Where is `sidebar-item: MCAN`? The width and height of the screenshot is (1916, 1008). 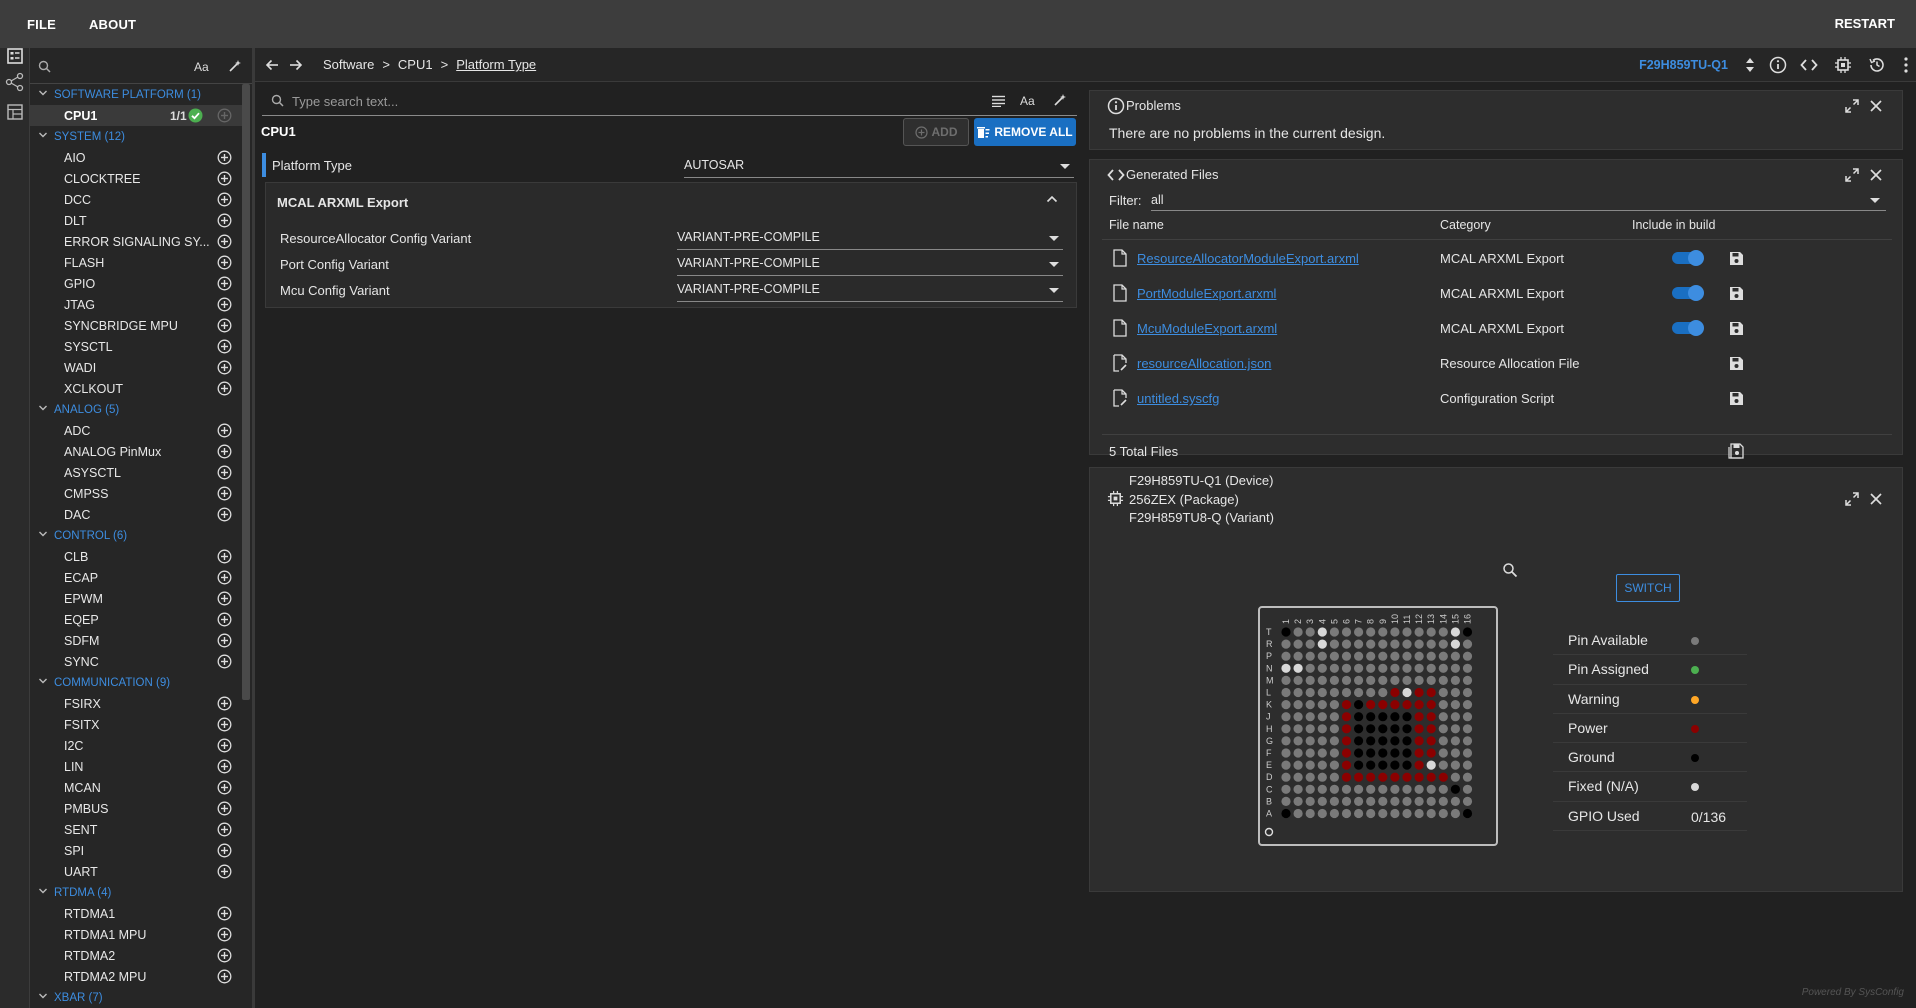 sidebar-item: MCAN is located at coordinates (136, 787).